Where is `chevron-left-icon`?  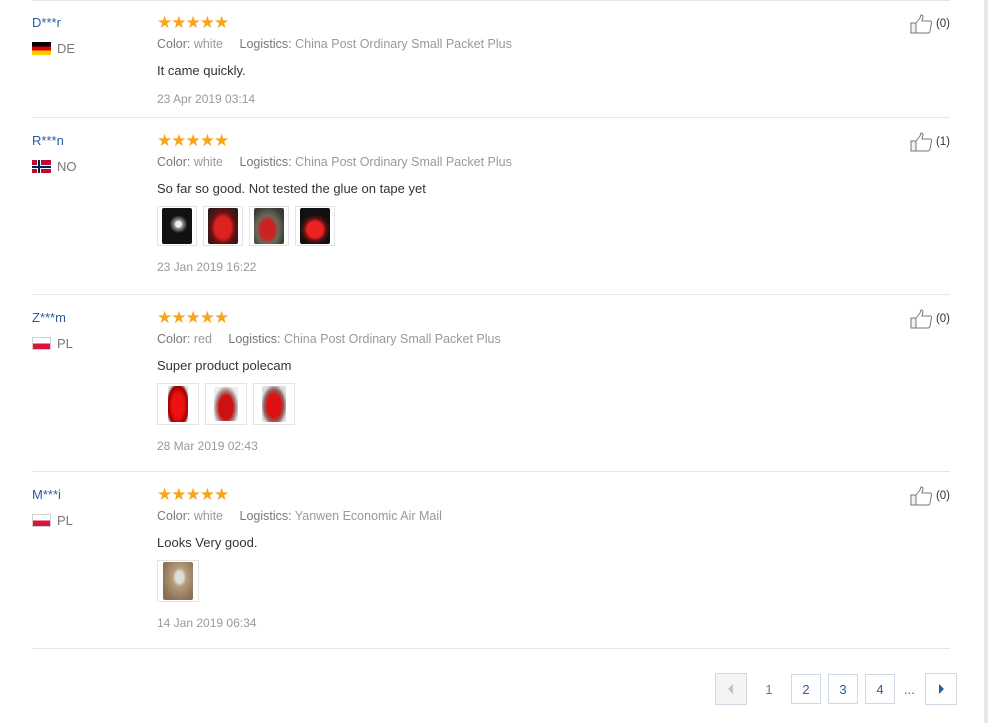 chevron-left-icon is located at coordinates (730, 689).